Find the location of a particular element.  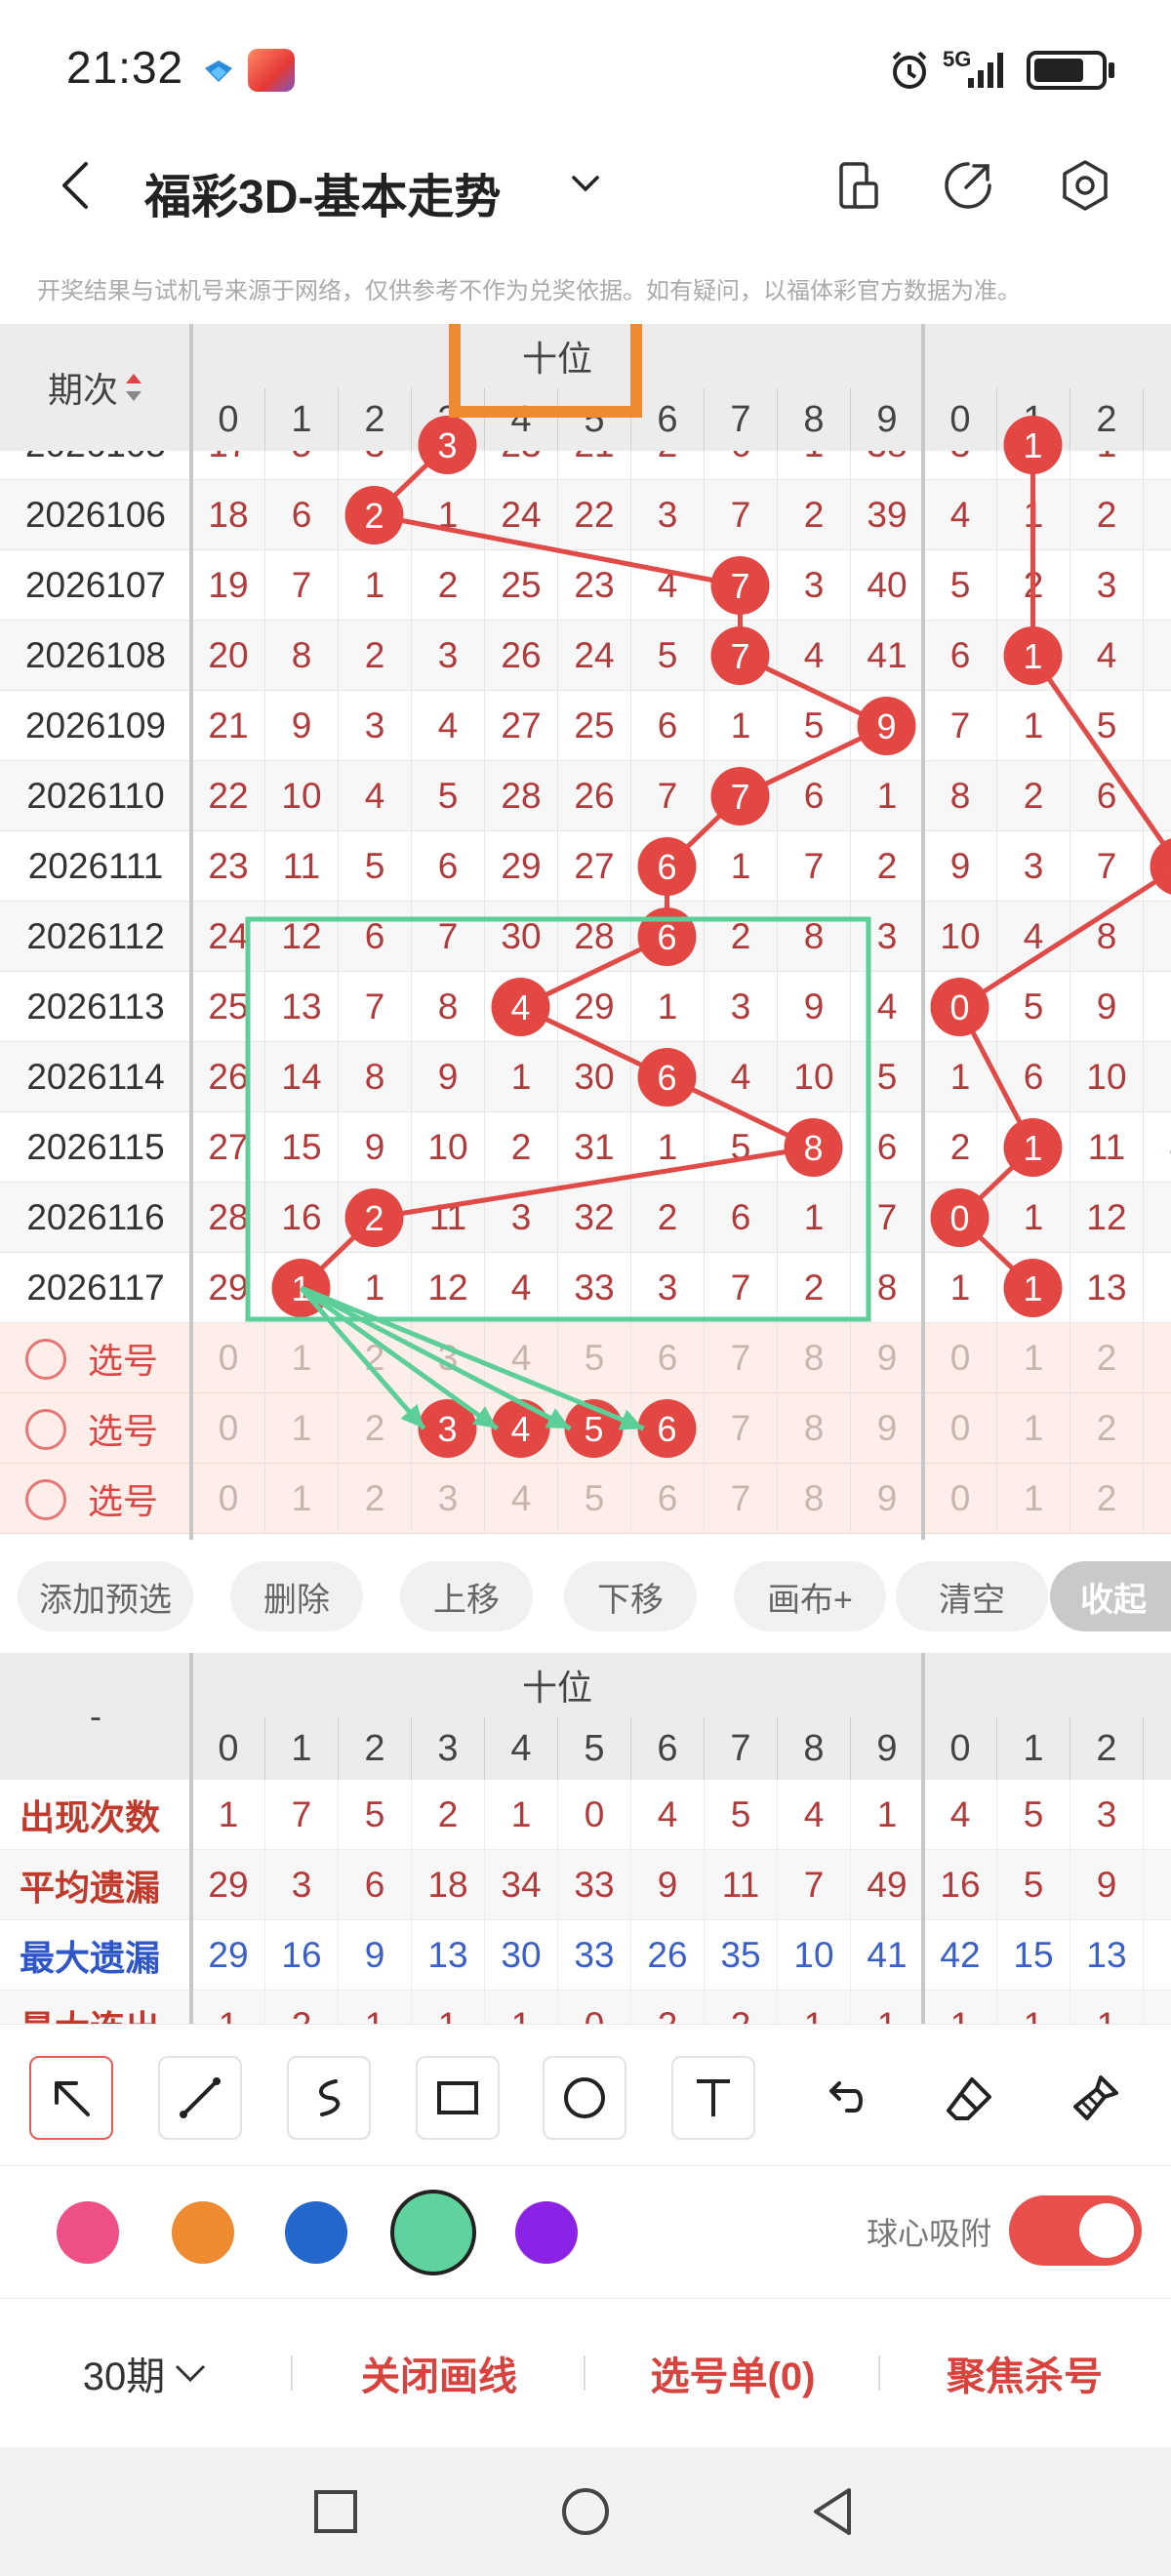

snap-toggle is located at coordinates (1075, 2230).